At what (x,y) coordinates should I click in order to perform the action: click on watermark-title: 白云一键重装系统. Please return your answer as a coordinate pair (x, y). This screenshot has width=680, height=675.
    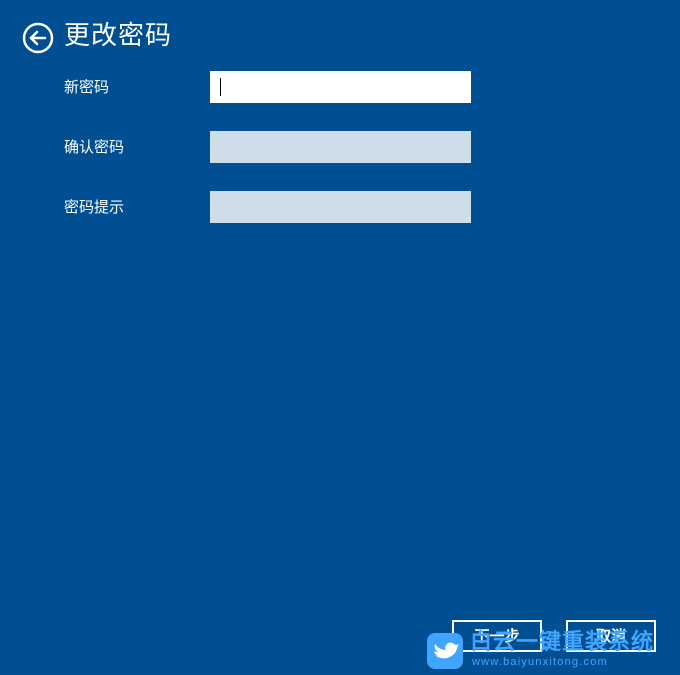
    Looking at the image, I should click on (562, 642).